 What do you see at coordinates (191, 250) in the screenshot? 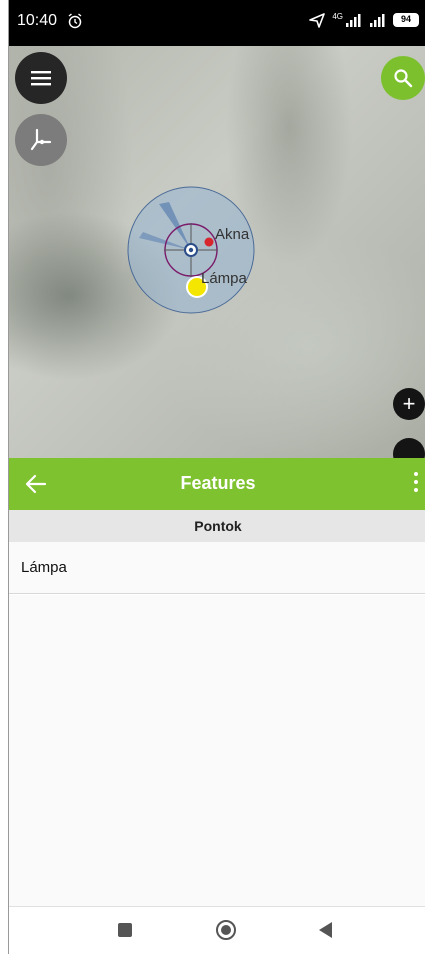
I see `location-overlay` at bounding box center [191, 250].